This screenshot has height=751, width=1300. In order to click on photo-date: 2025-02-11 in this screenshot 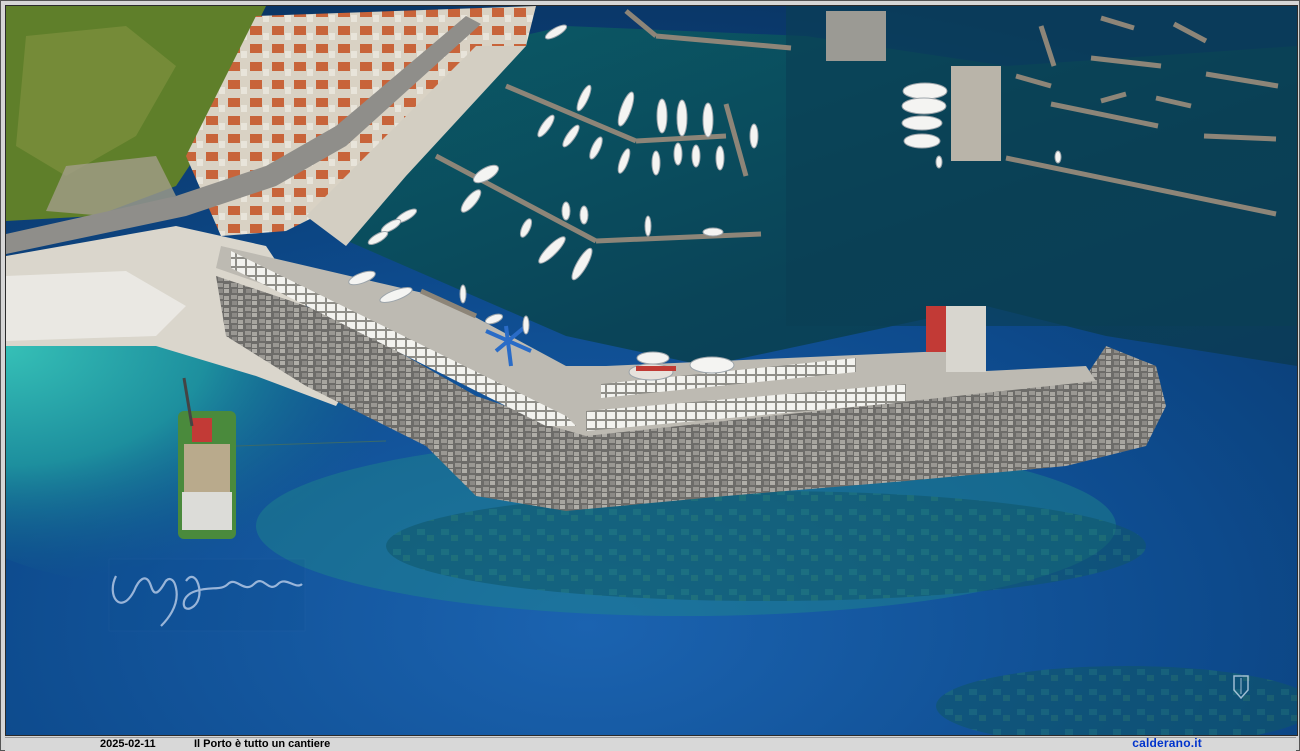, I will do `click(128, 744)`.